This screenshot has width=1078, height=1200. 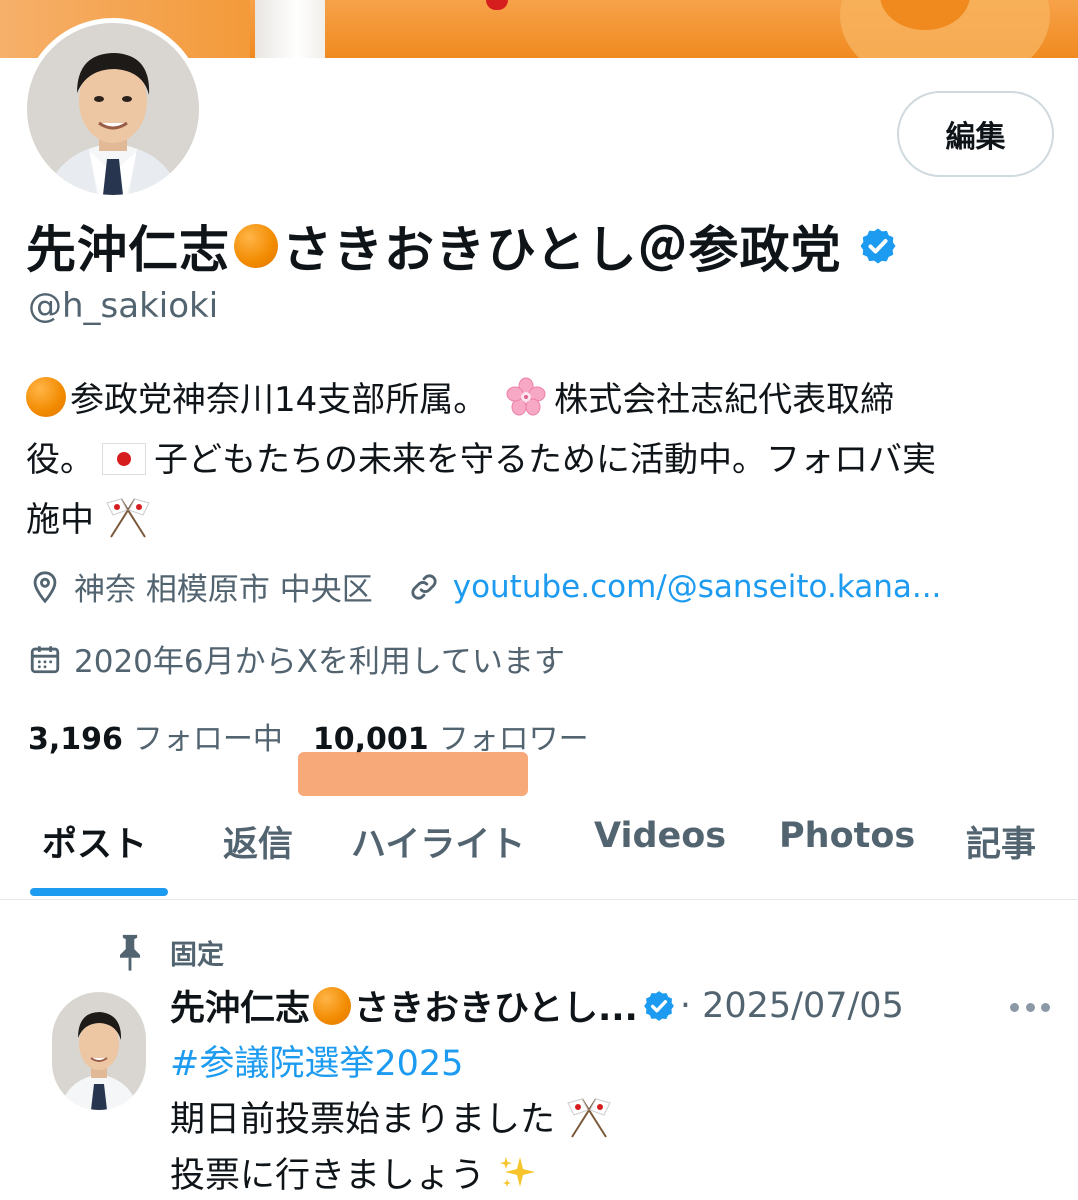 I want to click on tab-articles: 記事, so click(x=1001, y=841).